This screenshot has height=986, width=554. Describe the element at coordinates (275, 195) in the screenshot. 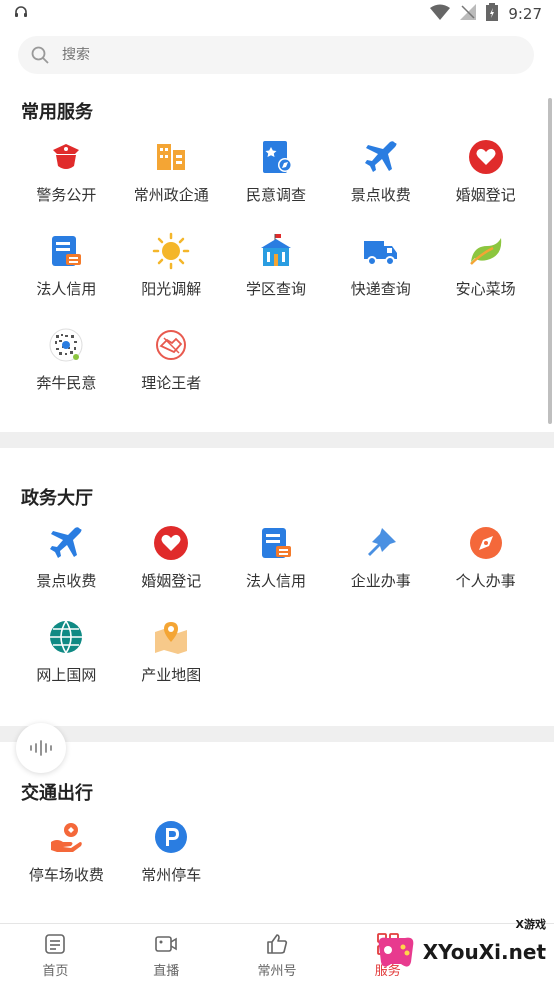

I see `service-label: 民意调查` at that location.